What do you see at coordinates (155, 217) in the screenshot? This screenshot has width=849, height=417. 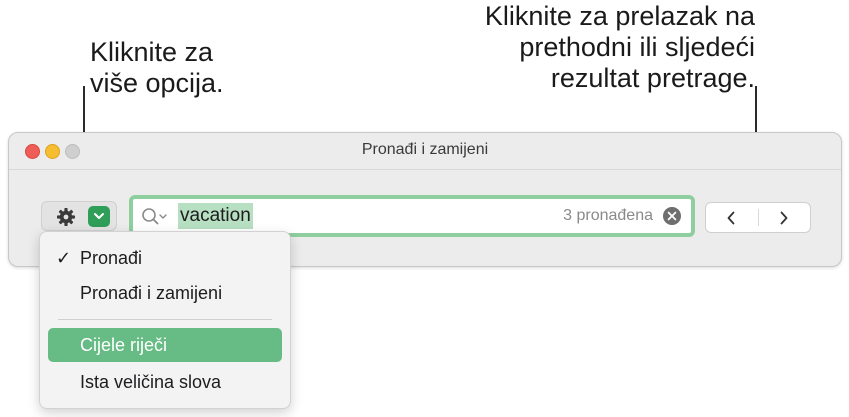 I see `search-icon` at bounding box center [155, 217].